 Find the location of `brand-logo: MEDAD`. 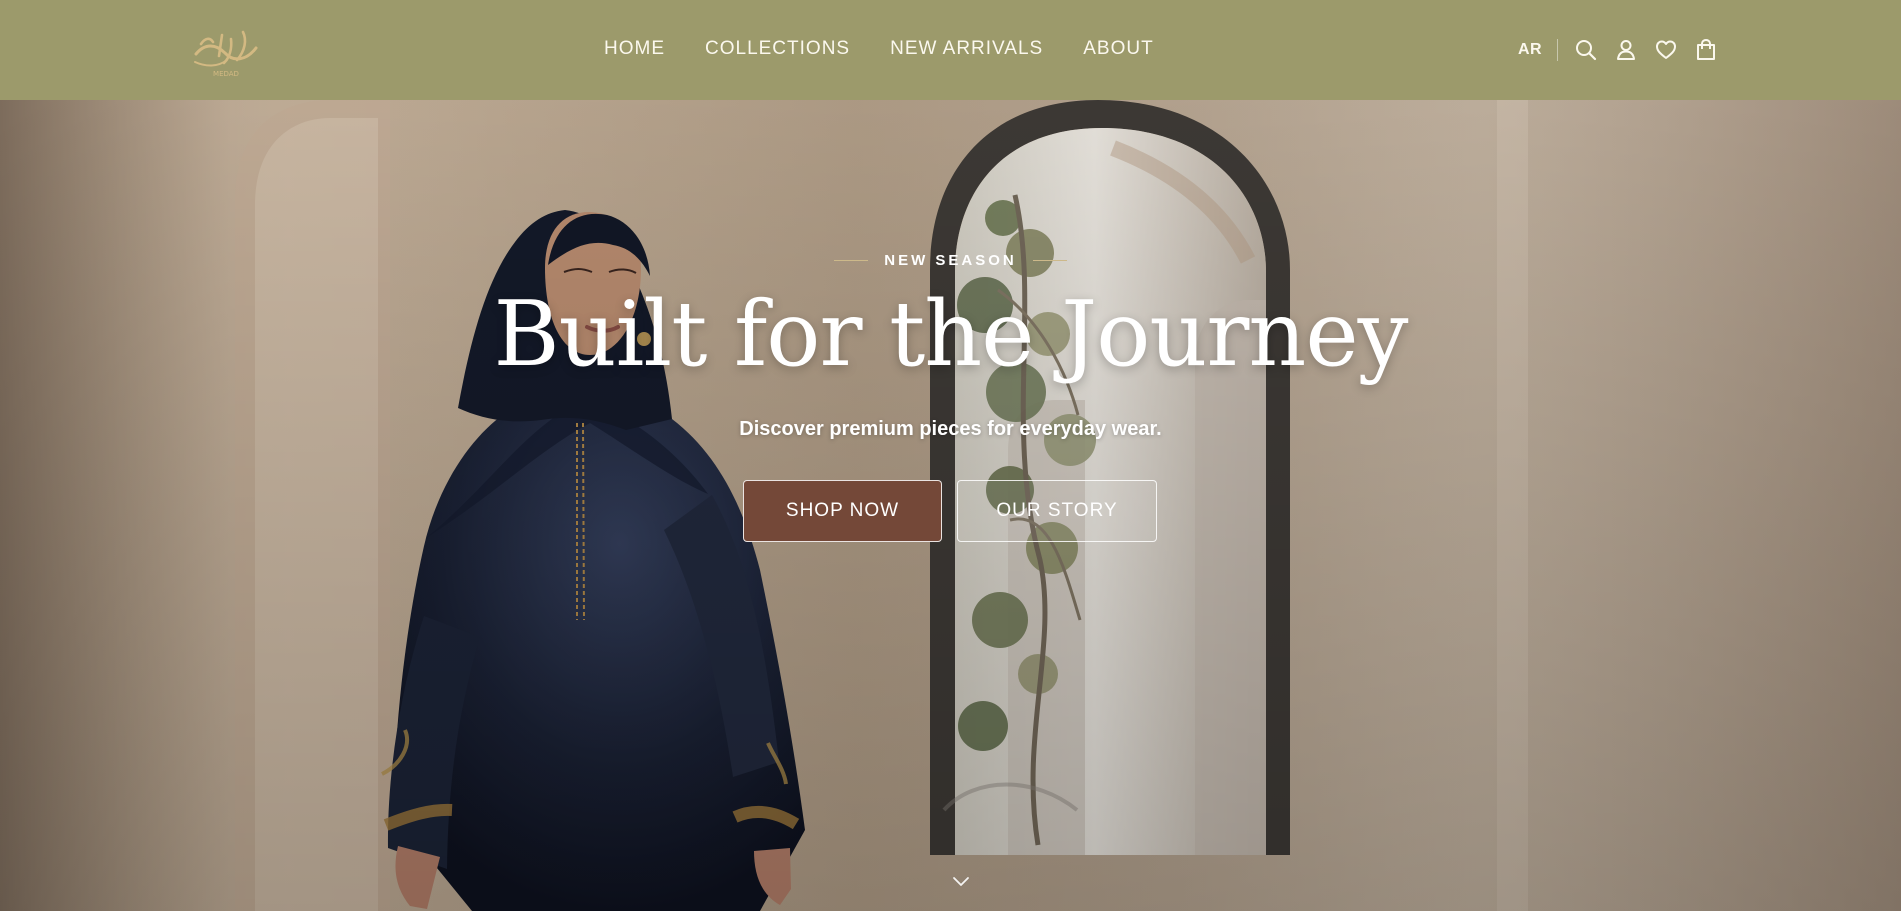

brand-logo: MEDAD is located at coordinates (226, 51).